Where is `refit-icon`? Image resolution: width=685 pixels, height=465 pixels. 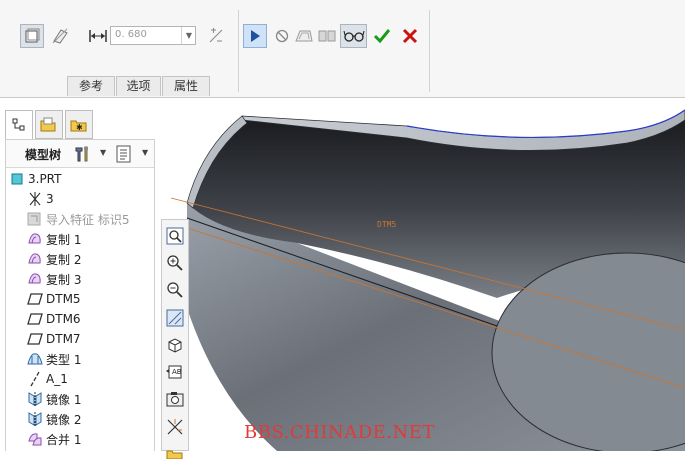
refit-icon is located at coordinates (175, 236).